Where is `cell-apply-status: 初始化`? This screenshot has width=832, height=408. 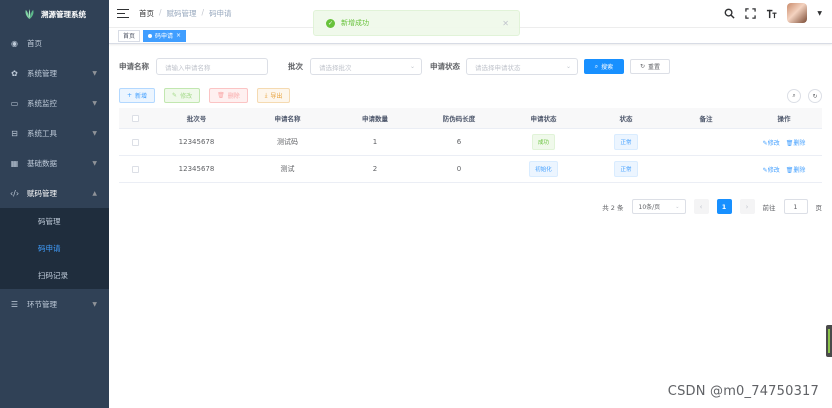
cell-apply-status: 初始化 is located at coordinates (543, 169).